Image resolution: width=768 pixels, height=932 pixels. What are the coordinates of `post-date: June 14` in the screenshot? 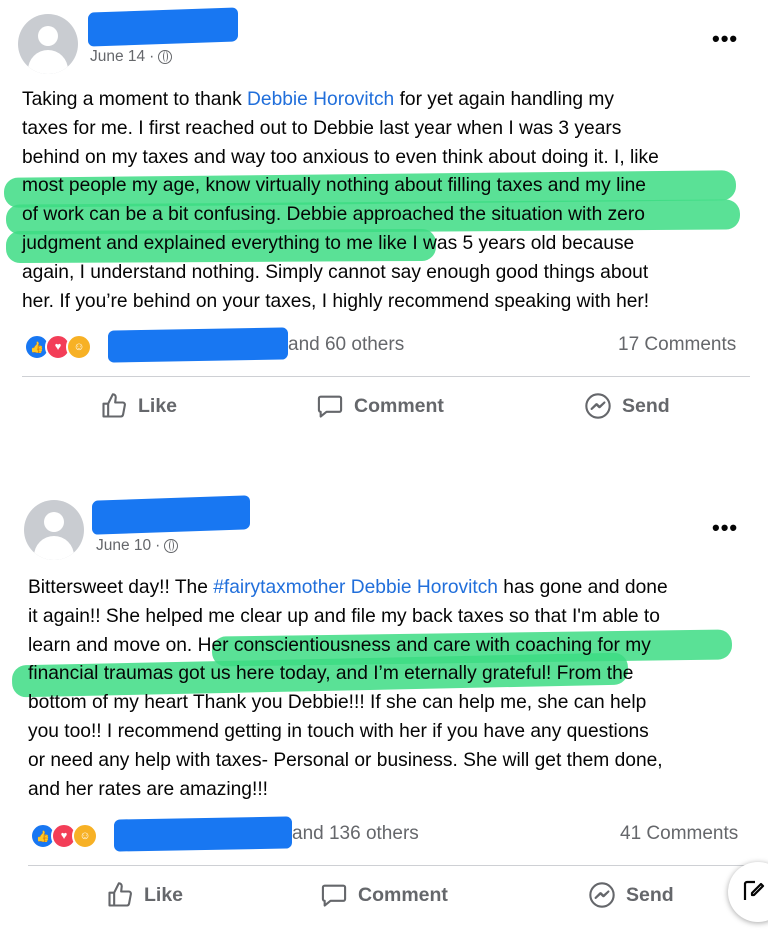 It's located at (117, 57).